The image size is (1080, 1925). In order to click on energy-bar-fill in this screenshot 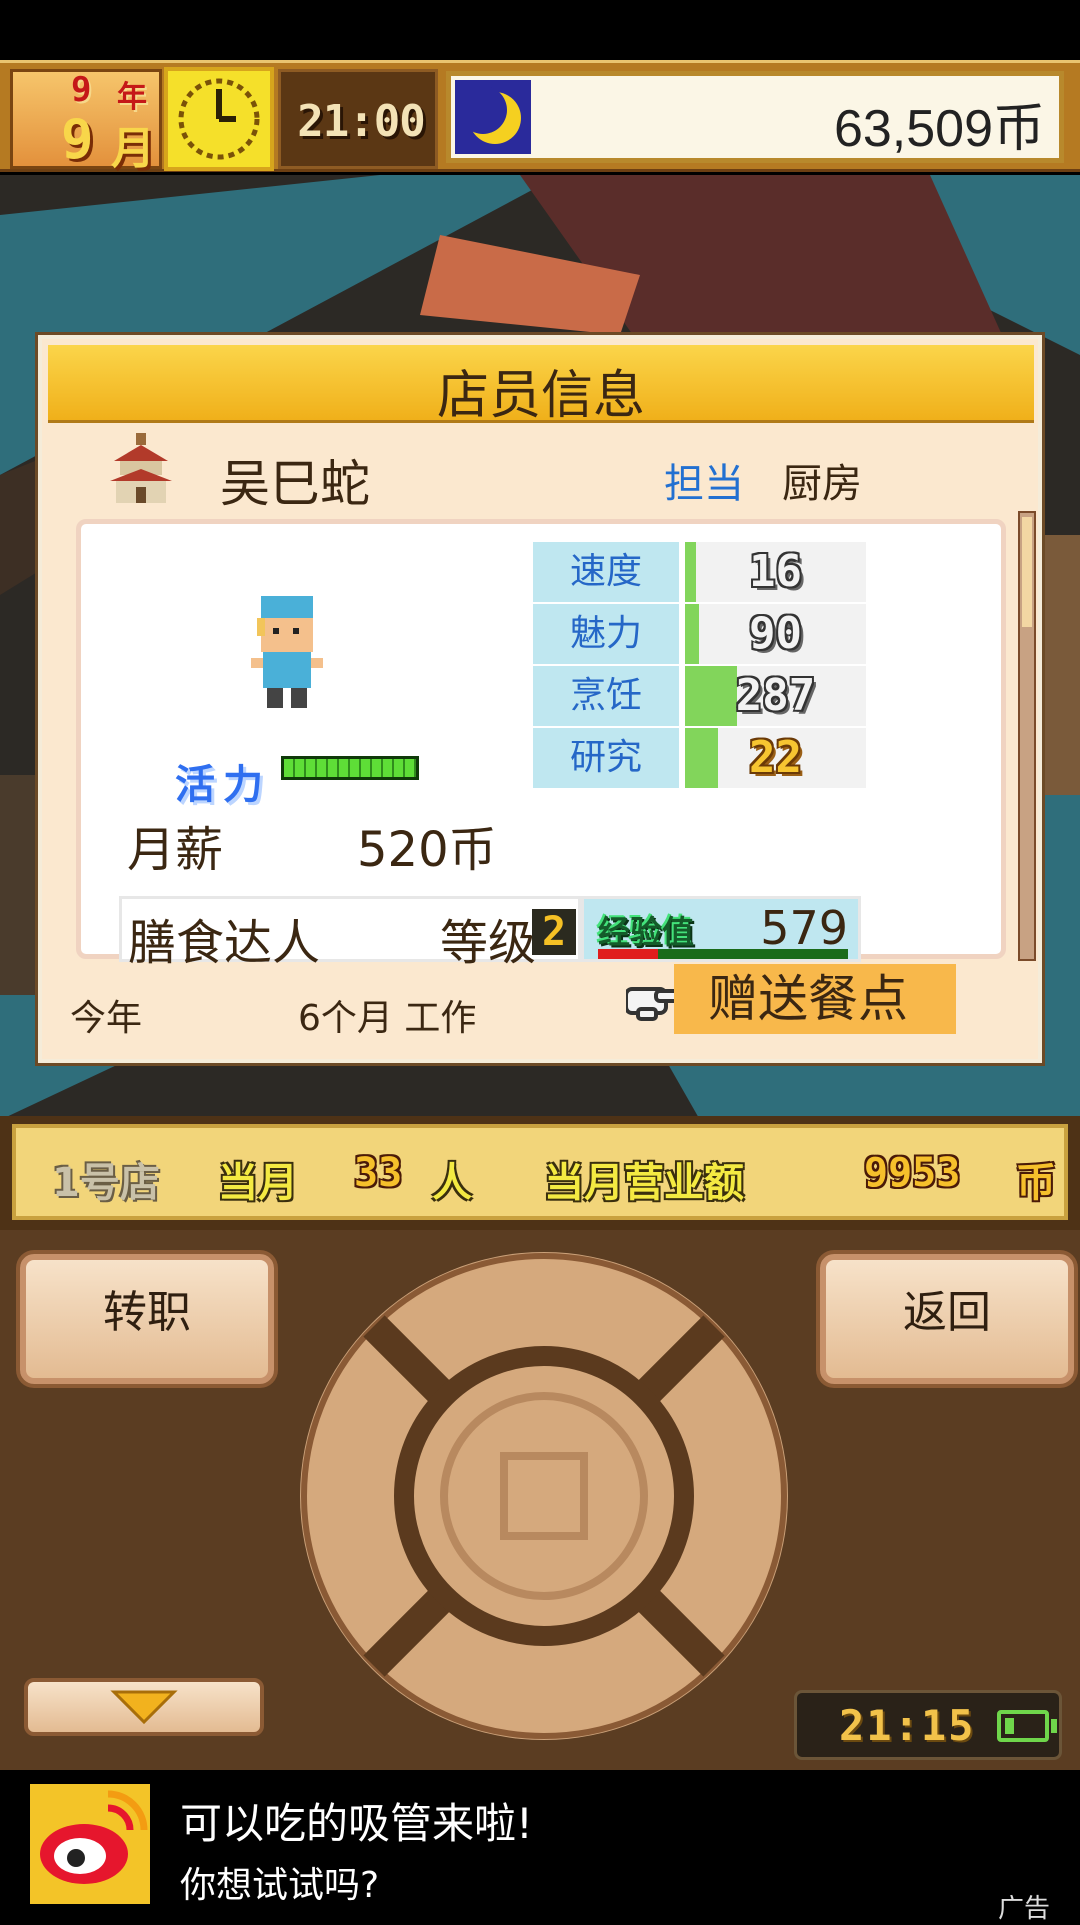, I will do `click(350, 768)`.